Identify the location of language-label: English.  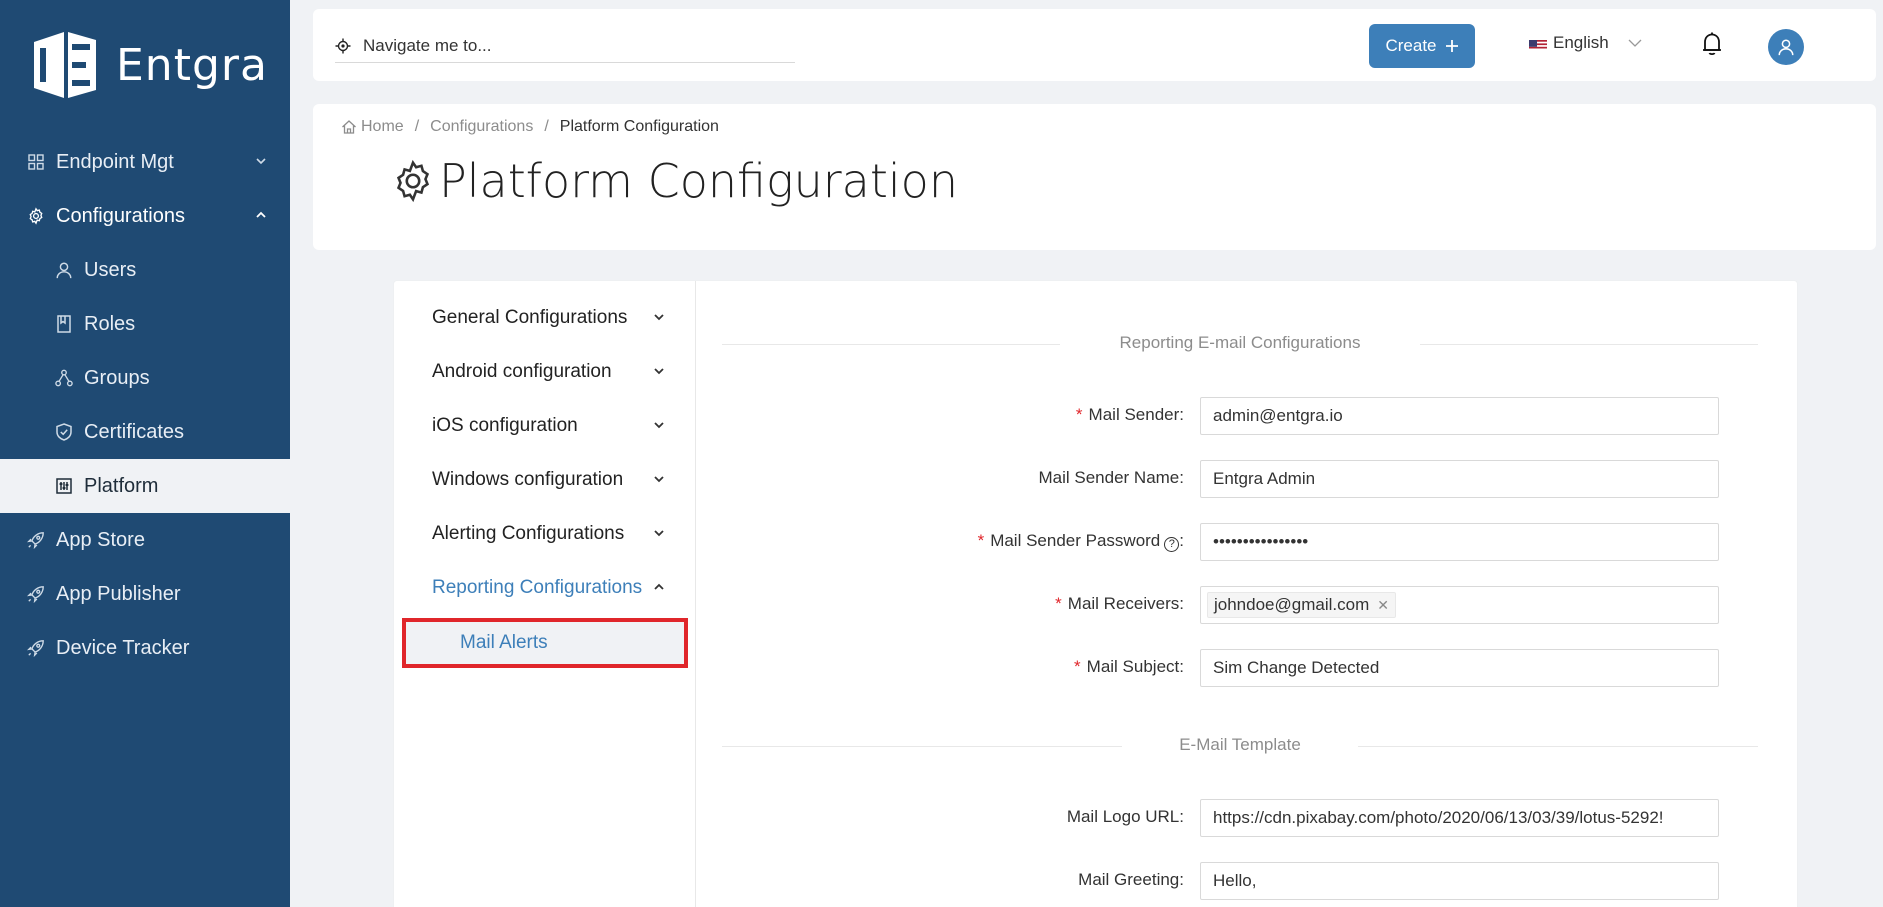
(1581, 42).